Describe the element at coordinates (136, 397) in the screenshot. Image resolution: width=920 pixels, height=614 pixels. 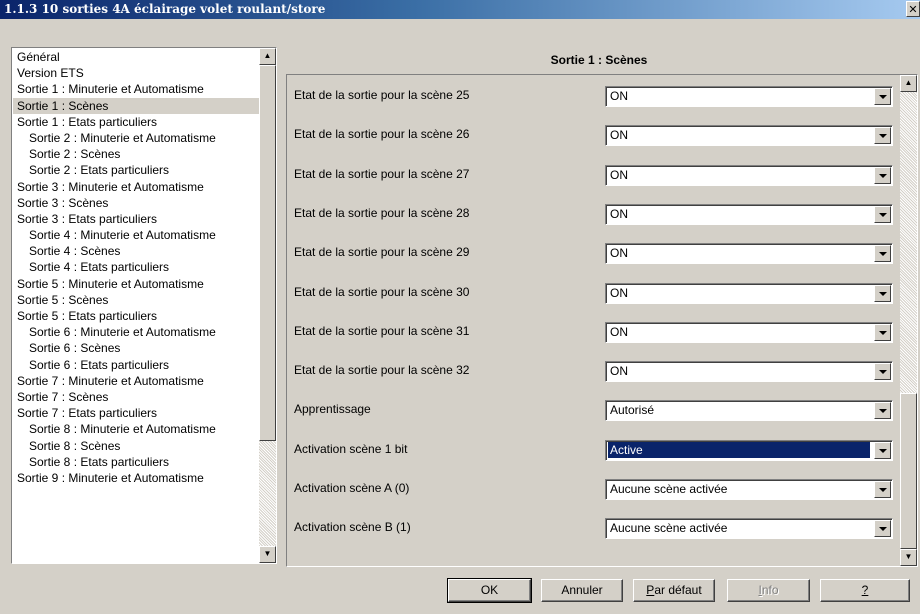
I see `tree-item: Sortie 7 : Scènes` at that location.